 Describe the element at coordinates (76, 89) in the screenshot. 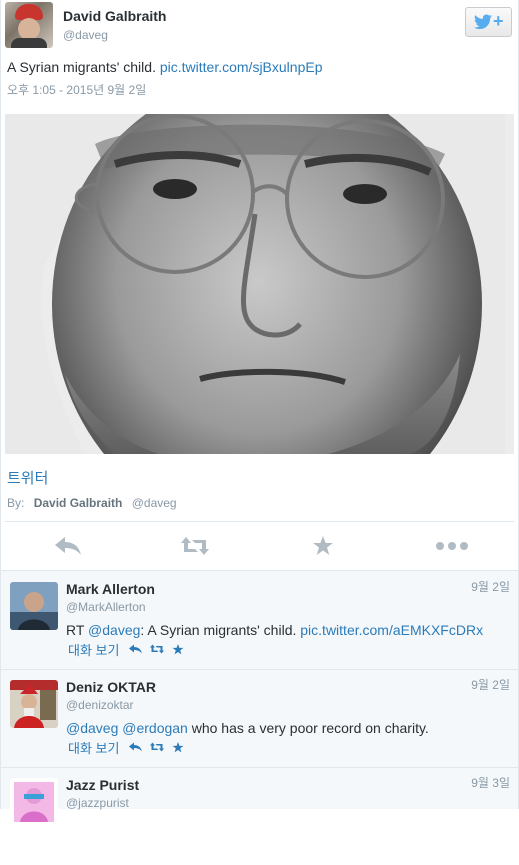

I see `tweet-timestamp: 오후 1:05 - 2015년 9월 2일` at that location.